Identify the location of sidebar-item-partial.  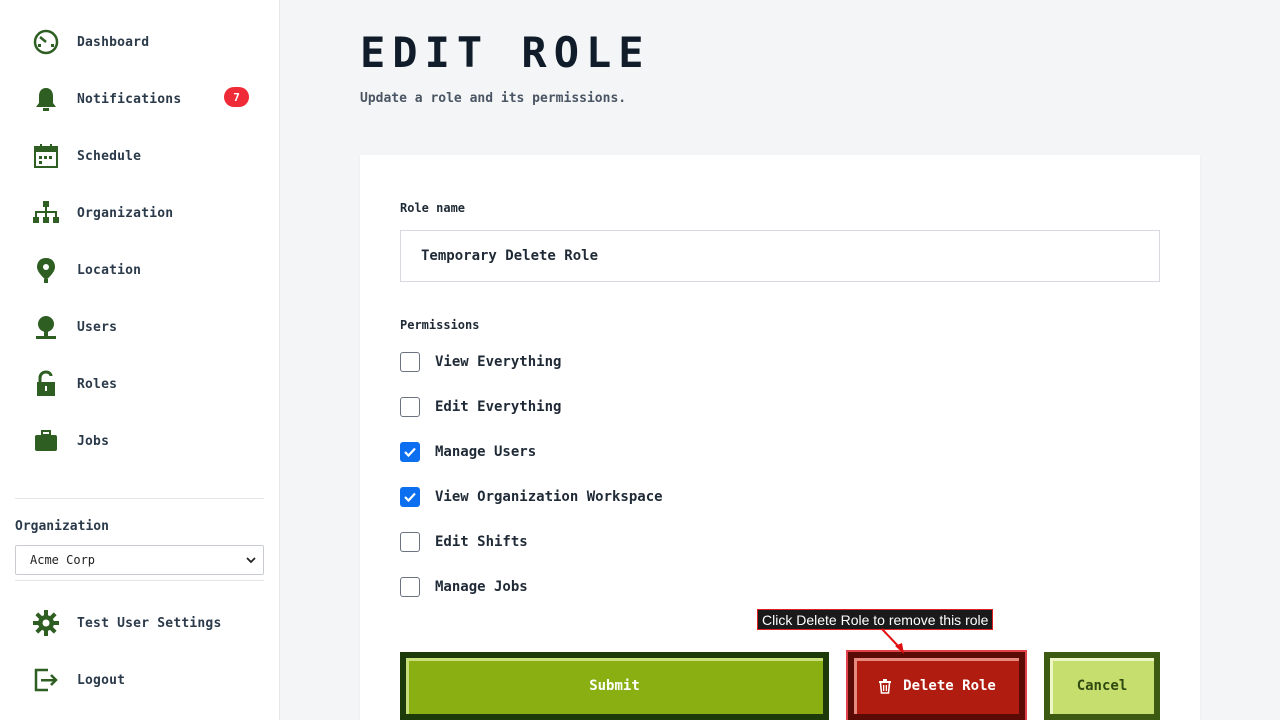
(145, 485).